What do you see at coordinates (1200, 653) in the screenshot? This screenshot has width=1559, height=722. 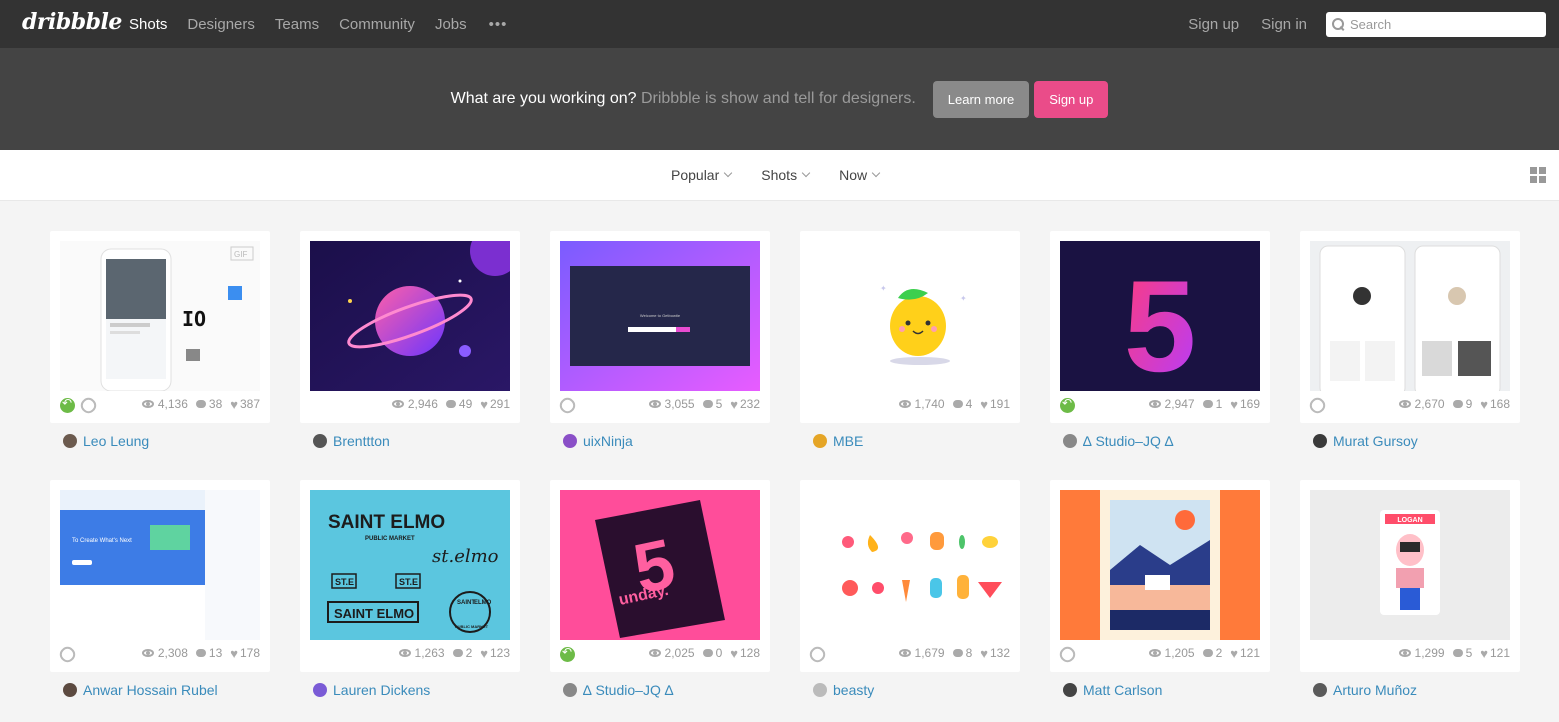 I see `shot-stats: 1,205 2 ♥ 121` at bounding box center [1200, 653].